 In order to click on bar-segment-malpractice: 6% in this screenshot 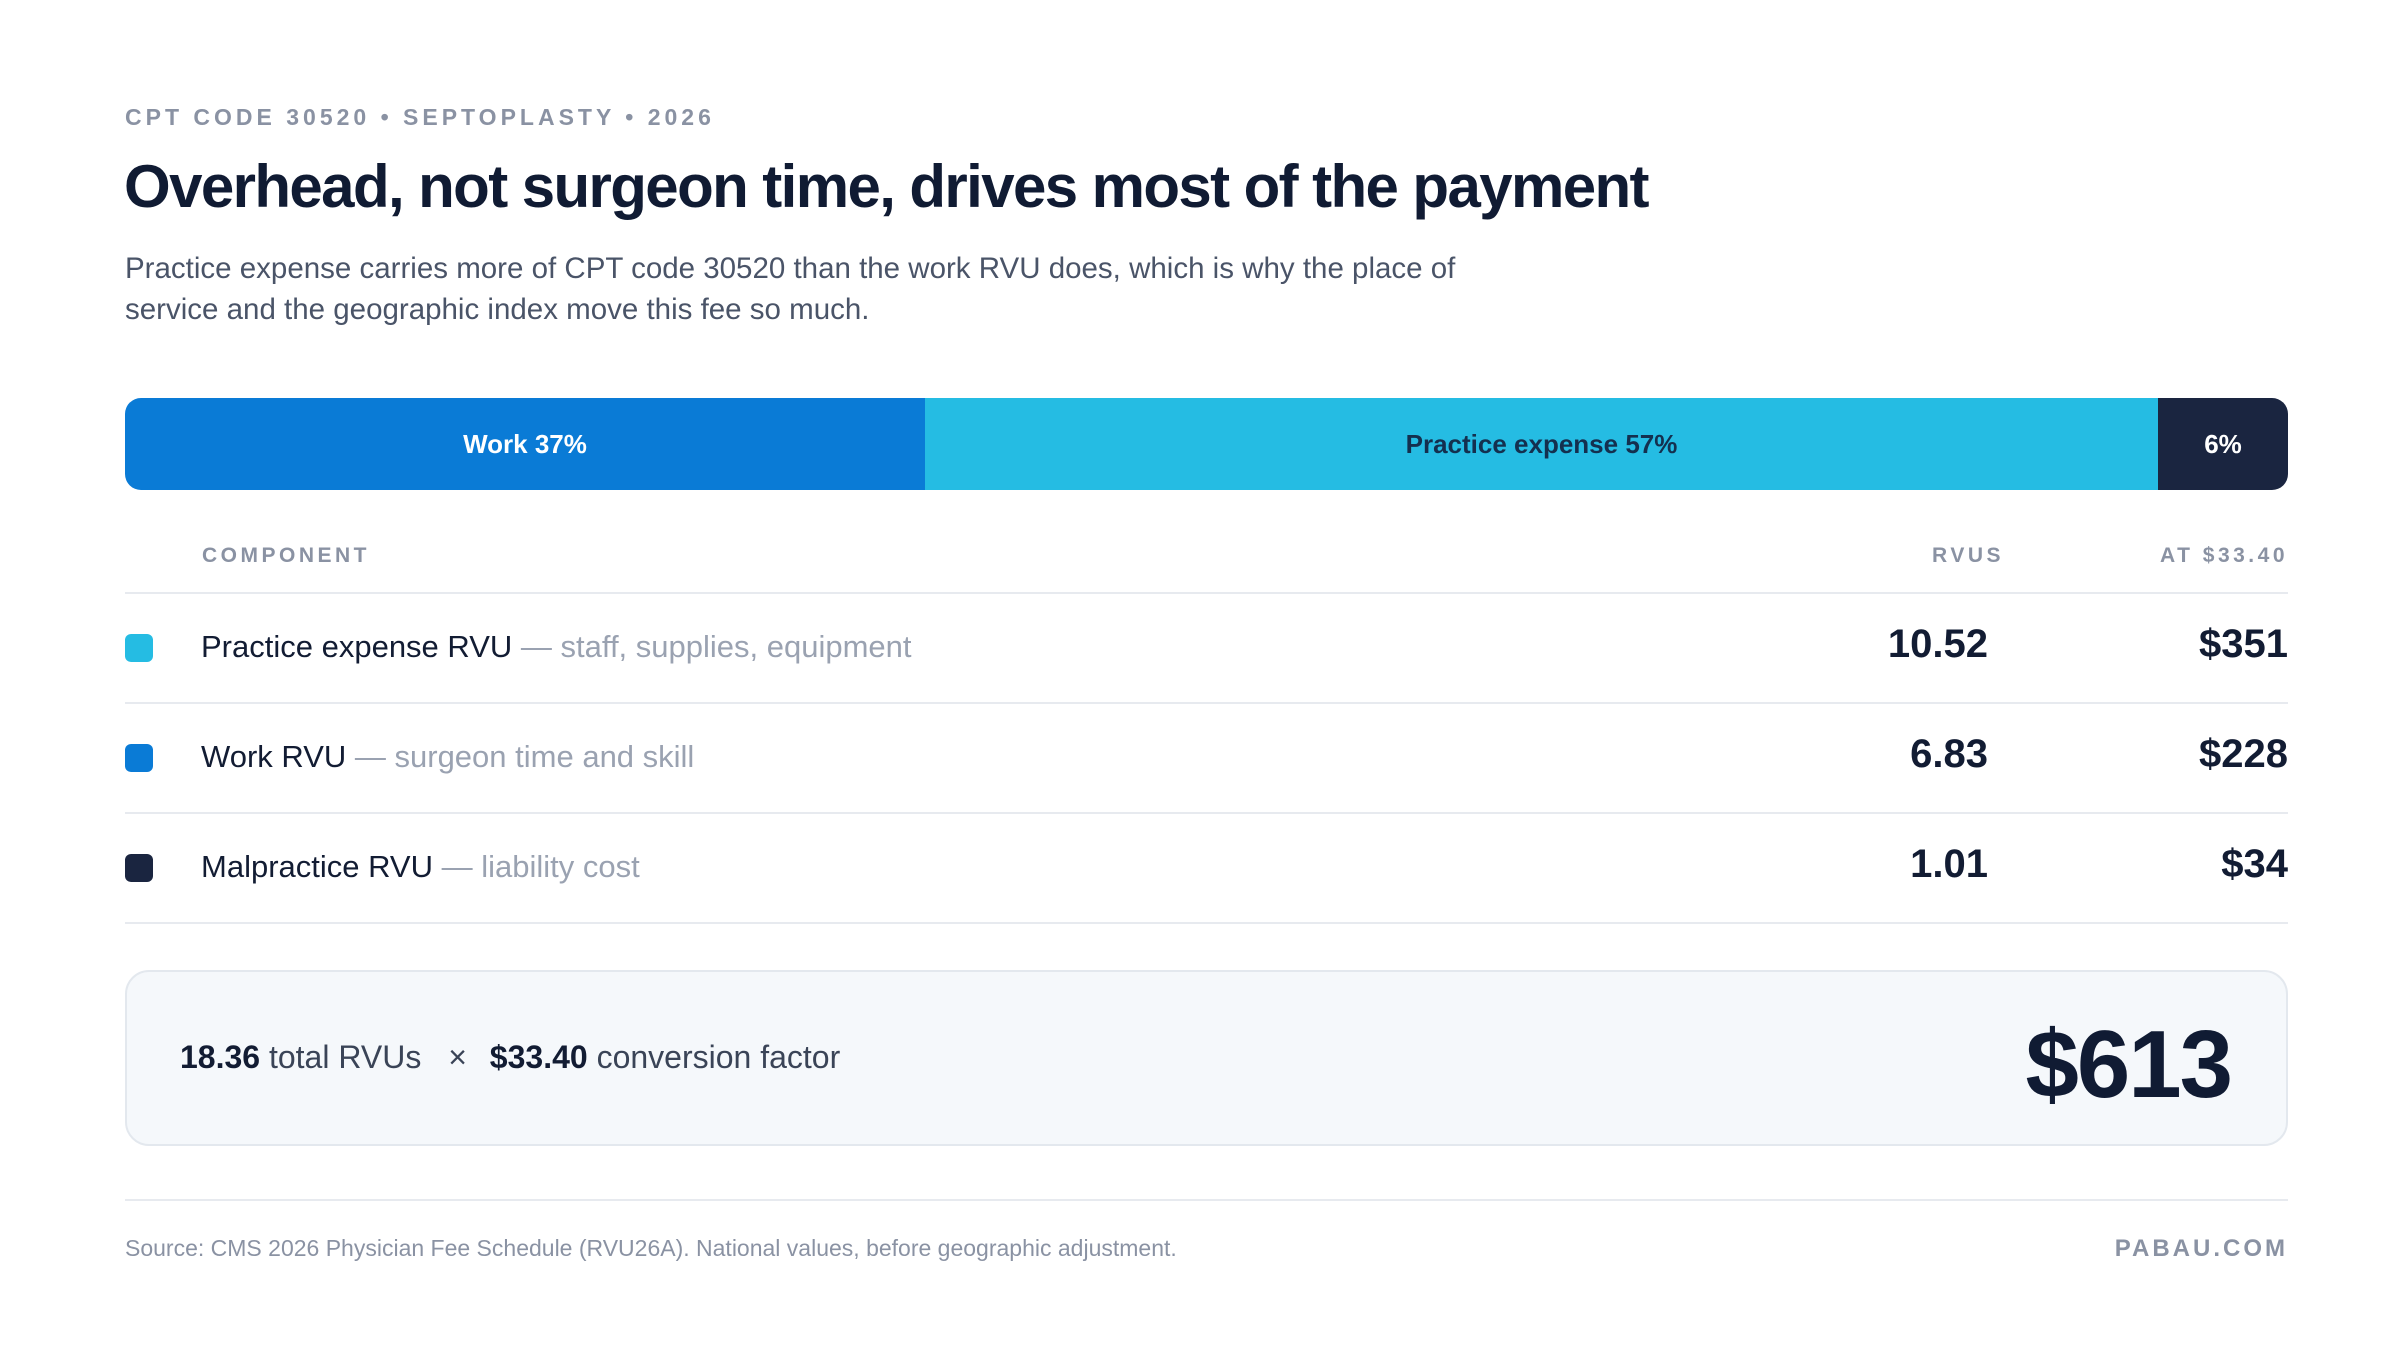, I will do `click(2223, 444)`.